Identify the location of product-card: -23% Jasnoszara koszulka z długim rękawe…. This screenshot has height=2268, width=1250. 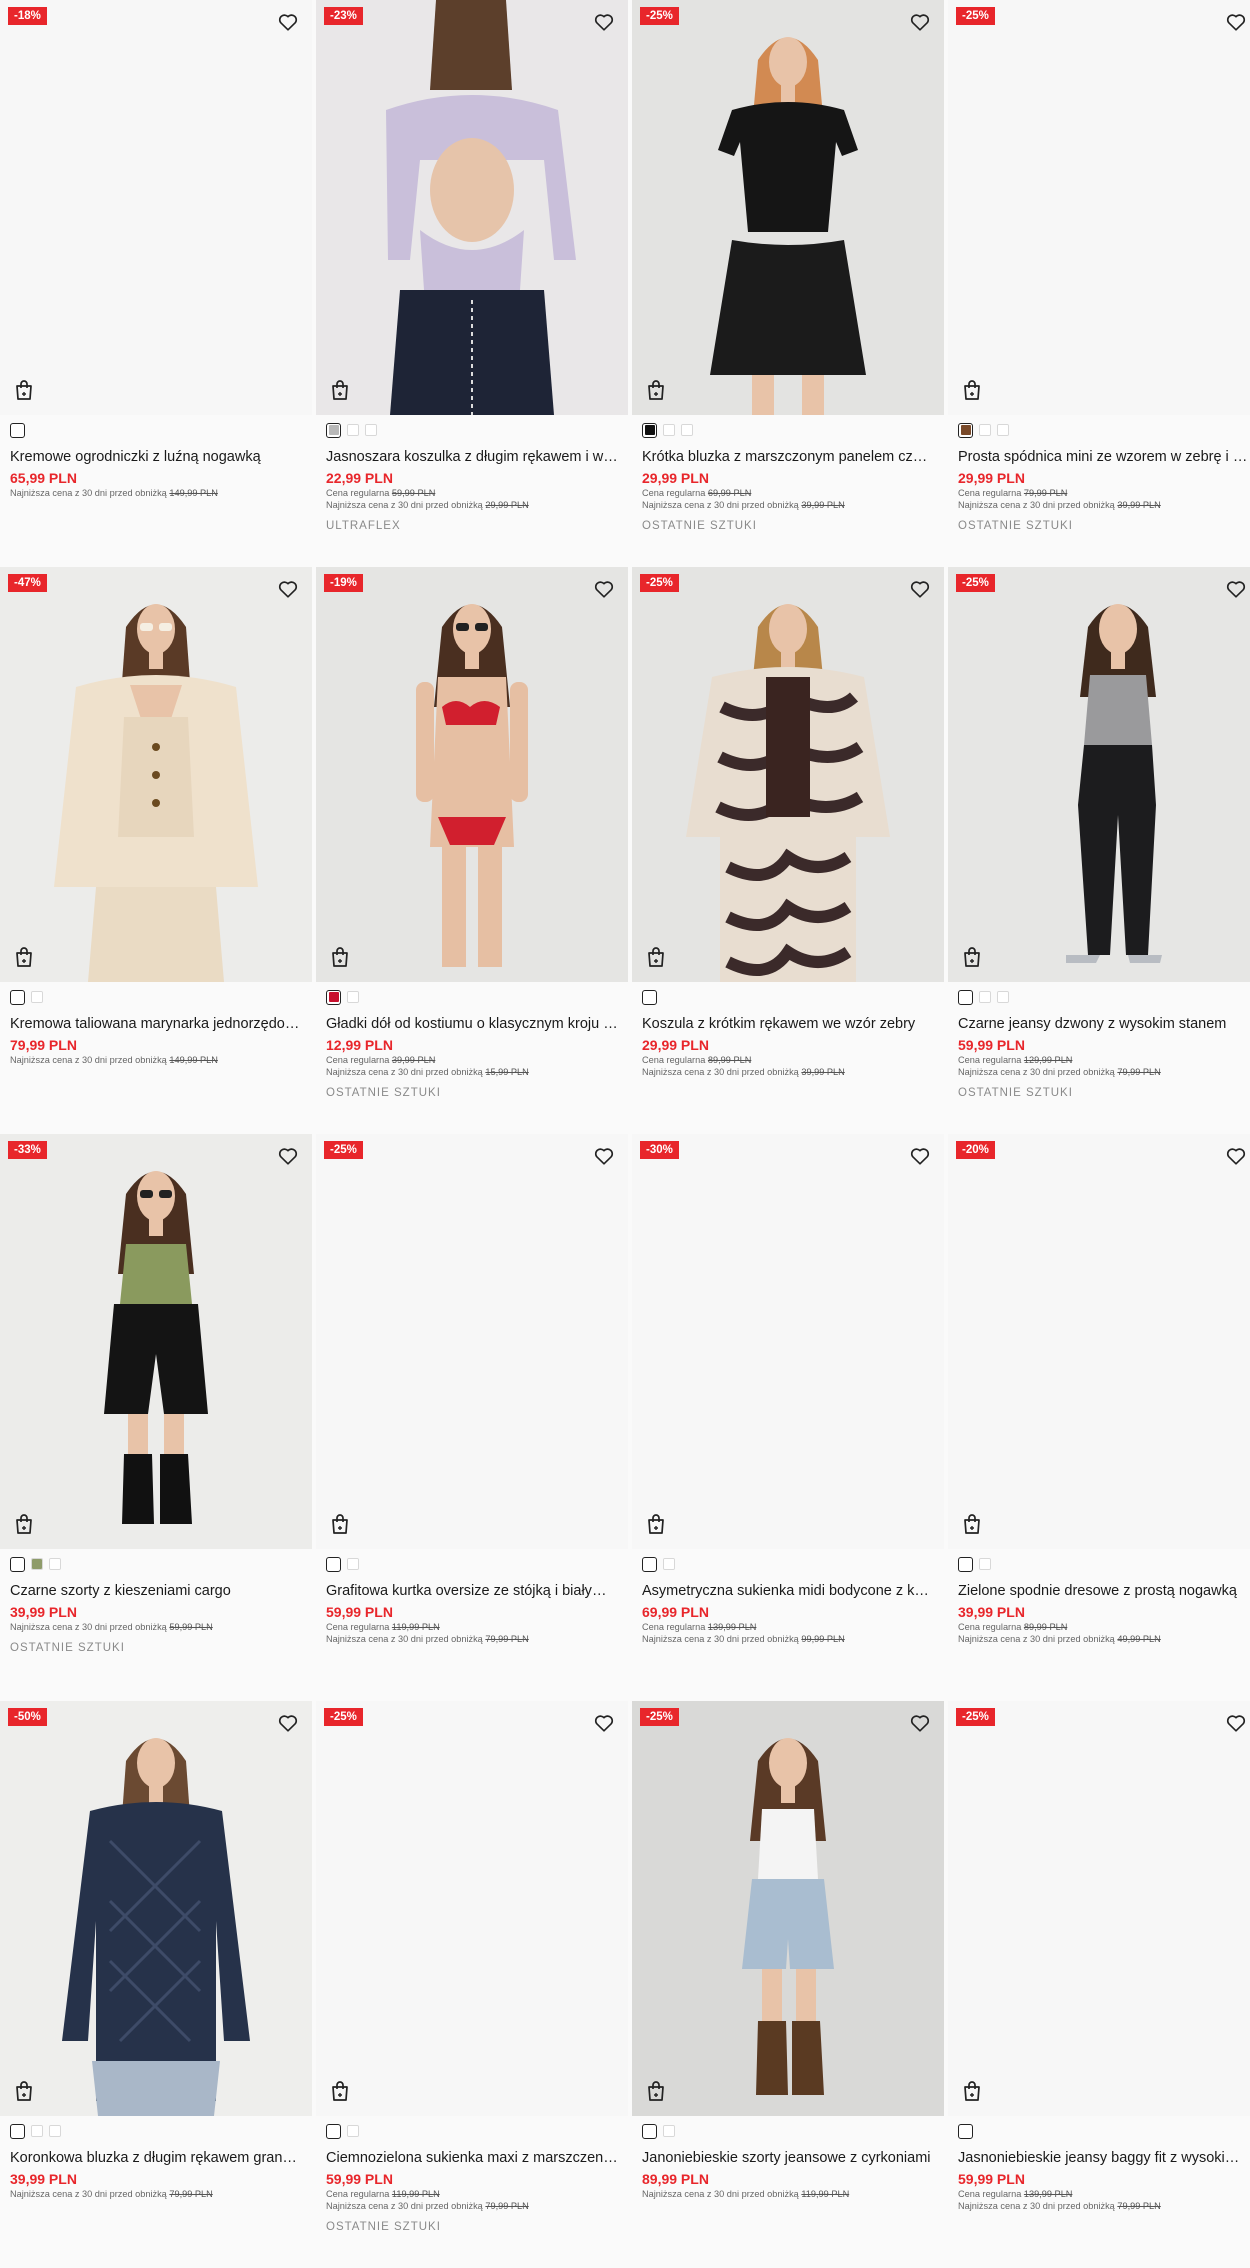
(472, 283).